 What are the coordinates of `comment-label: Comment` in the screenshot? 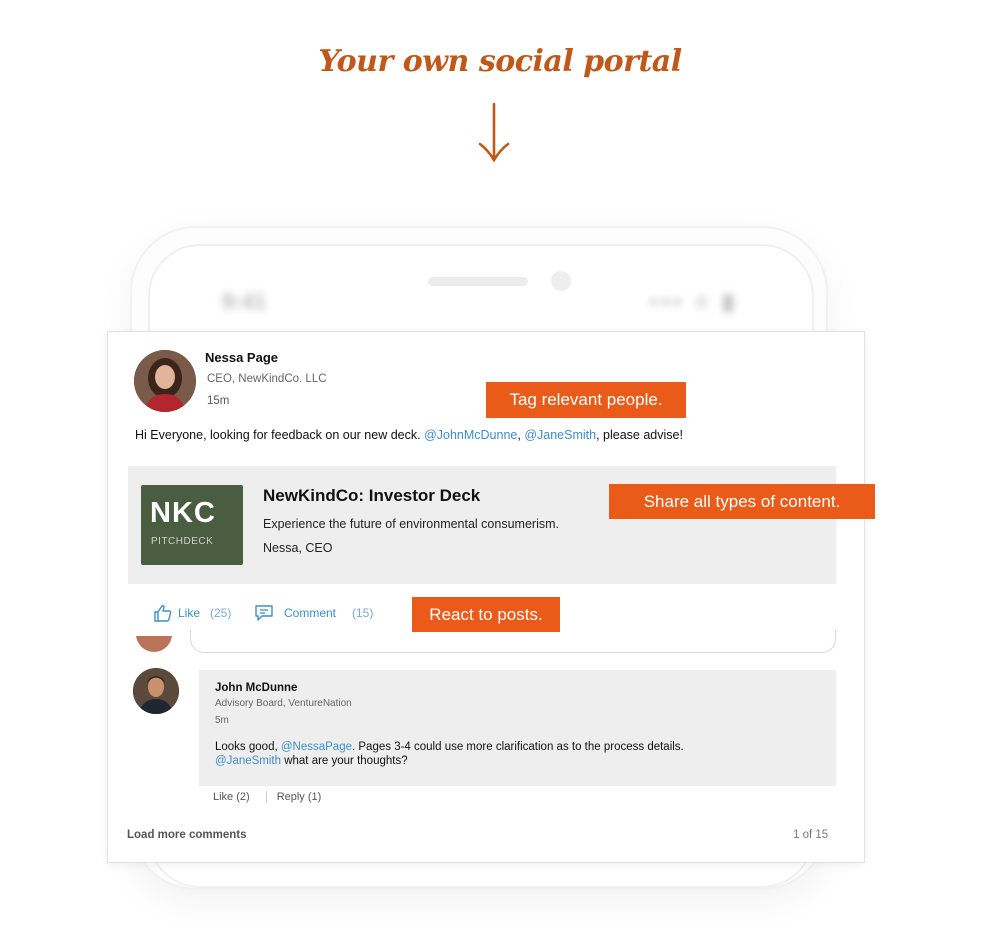 It's located at (310, 613).